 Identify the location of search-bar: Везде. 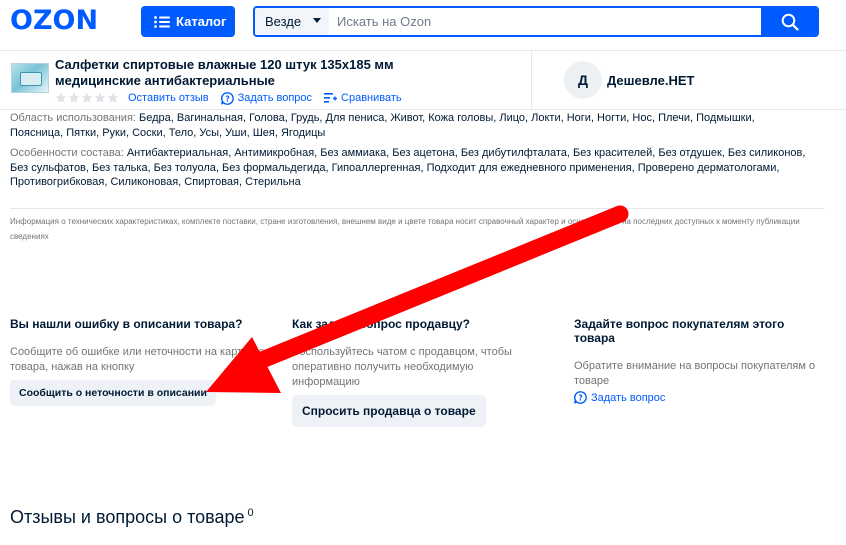
(536, 21).